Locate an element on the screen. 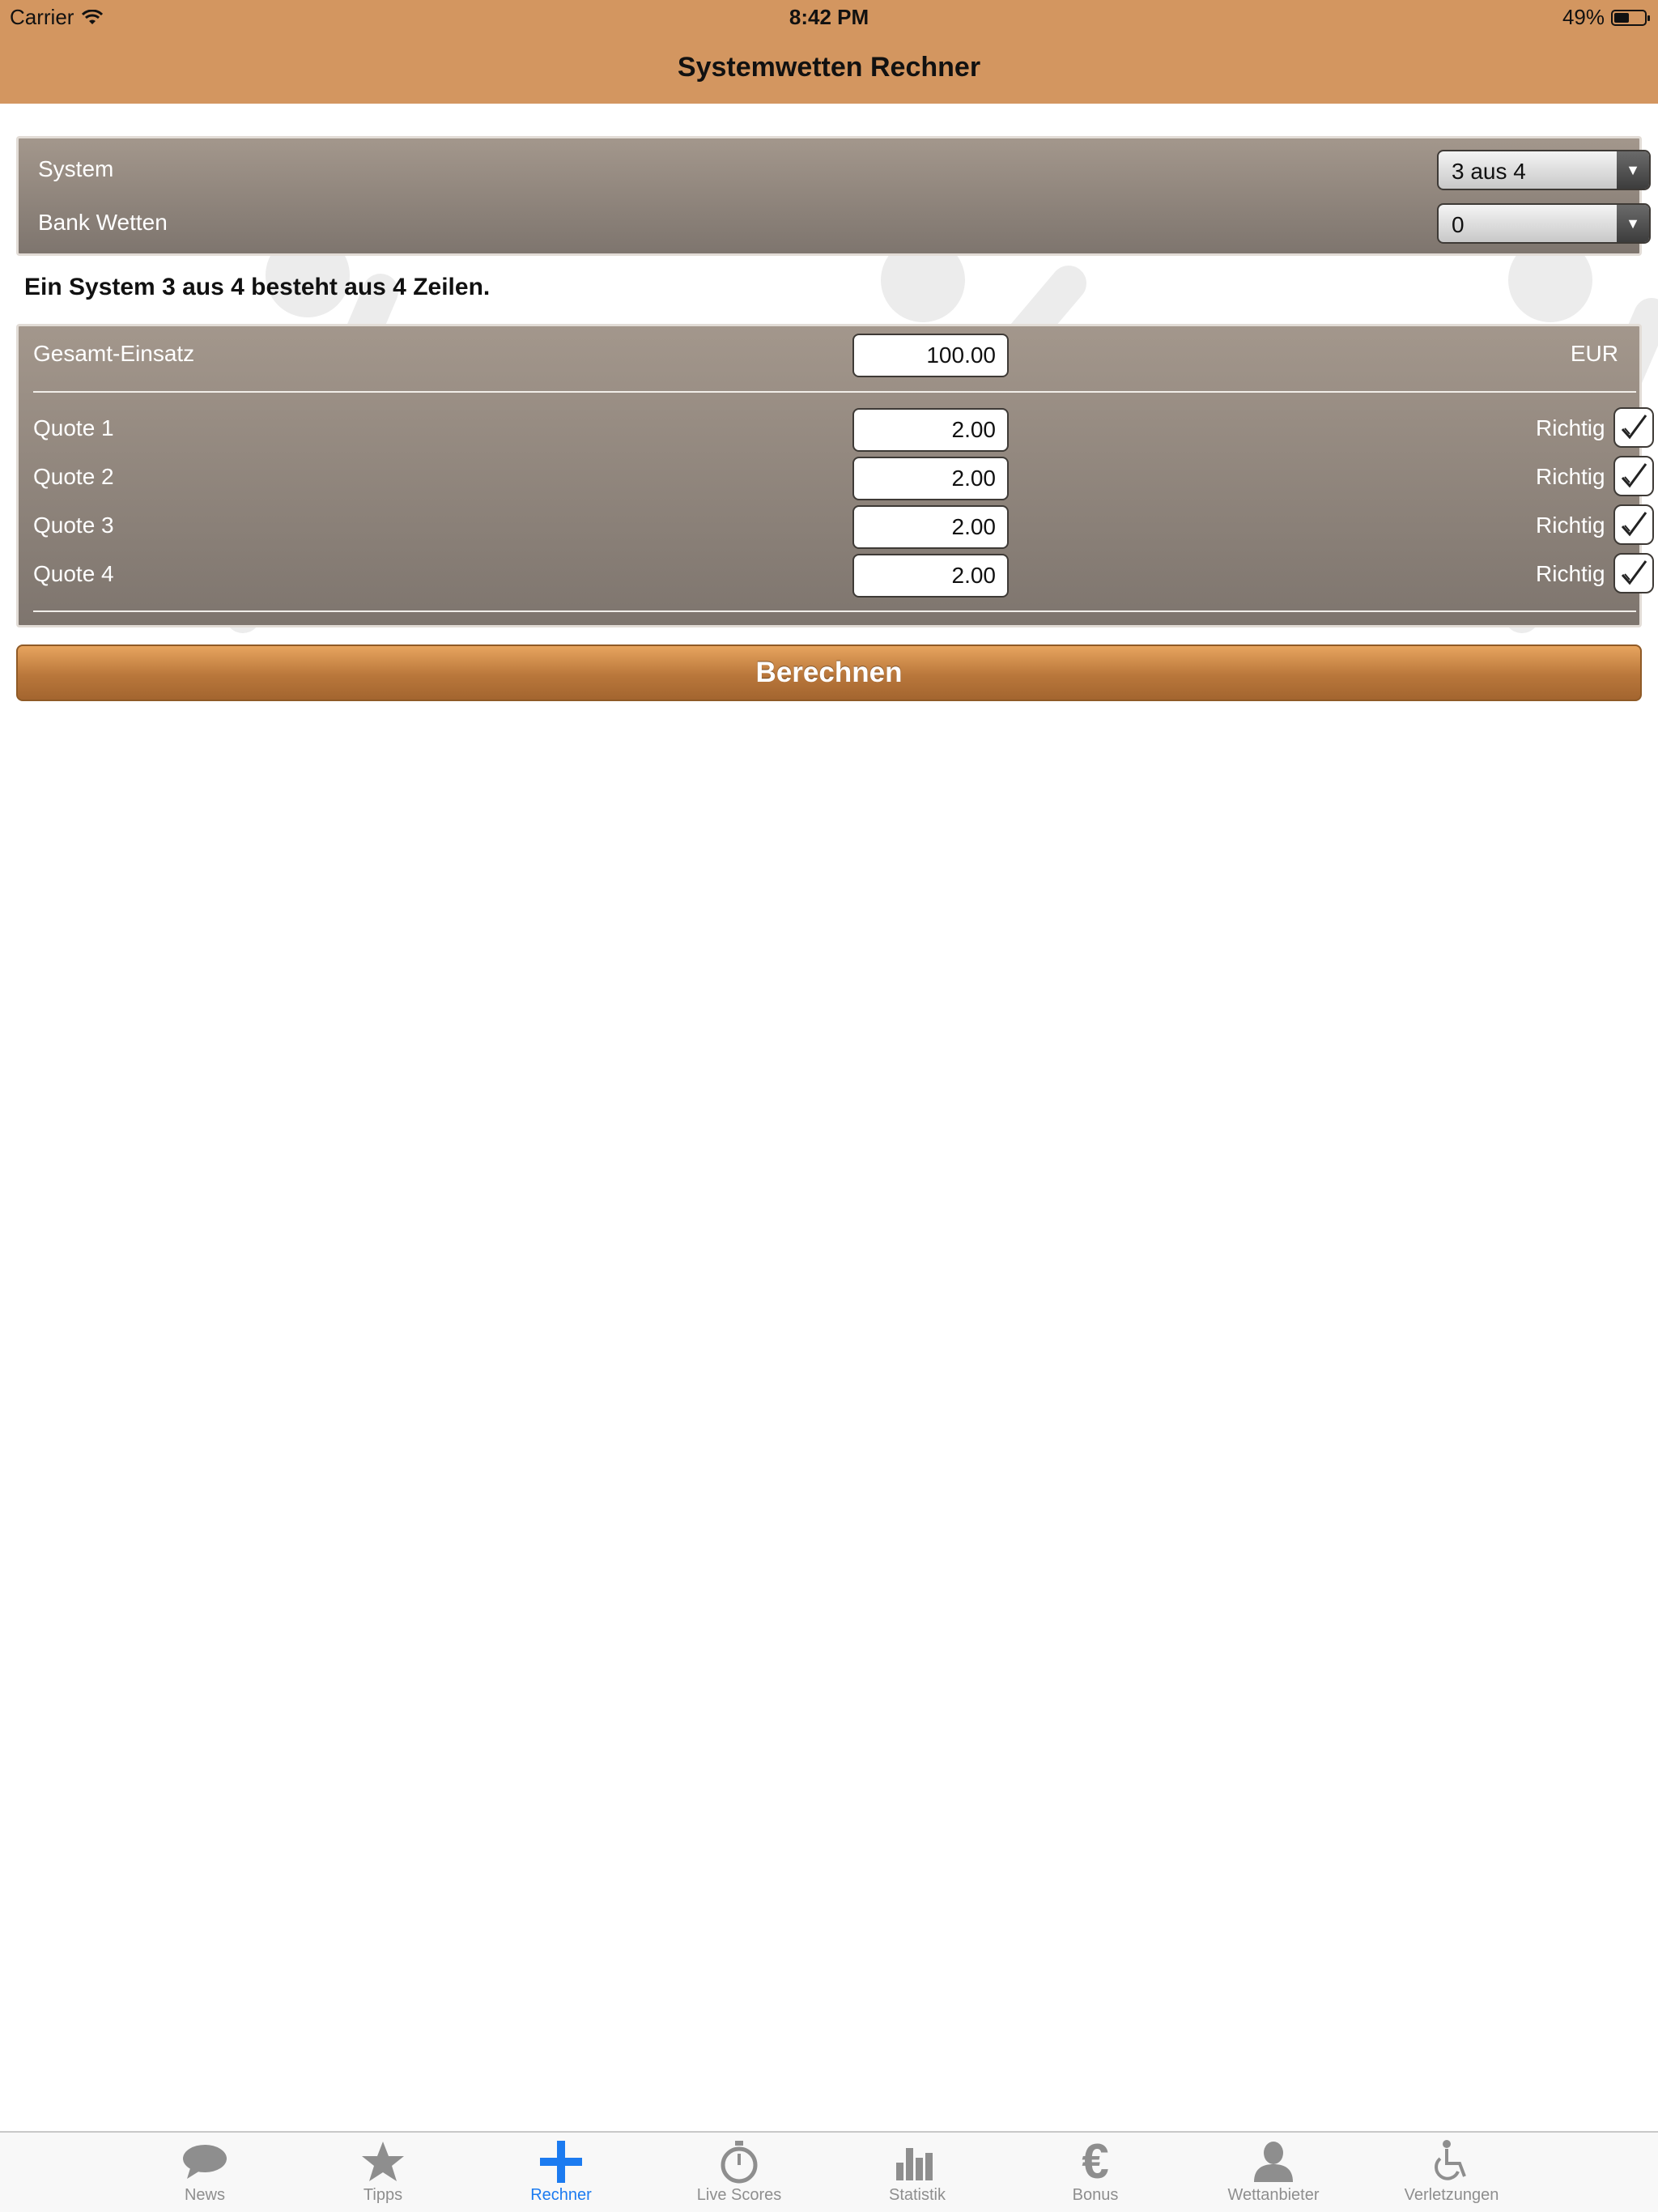 The image size is (1658, 2212). quote-1-checkbox is located at coordinates (1633, 428).